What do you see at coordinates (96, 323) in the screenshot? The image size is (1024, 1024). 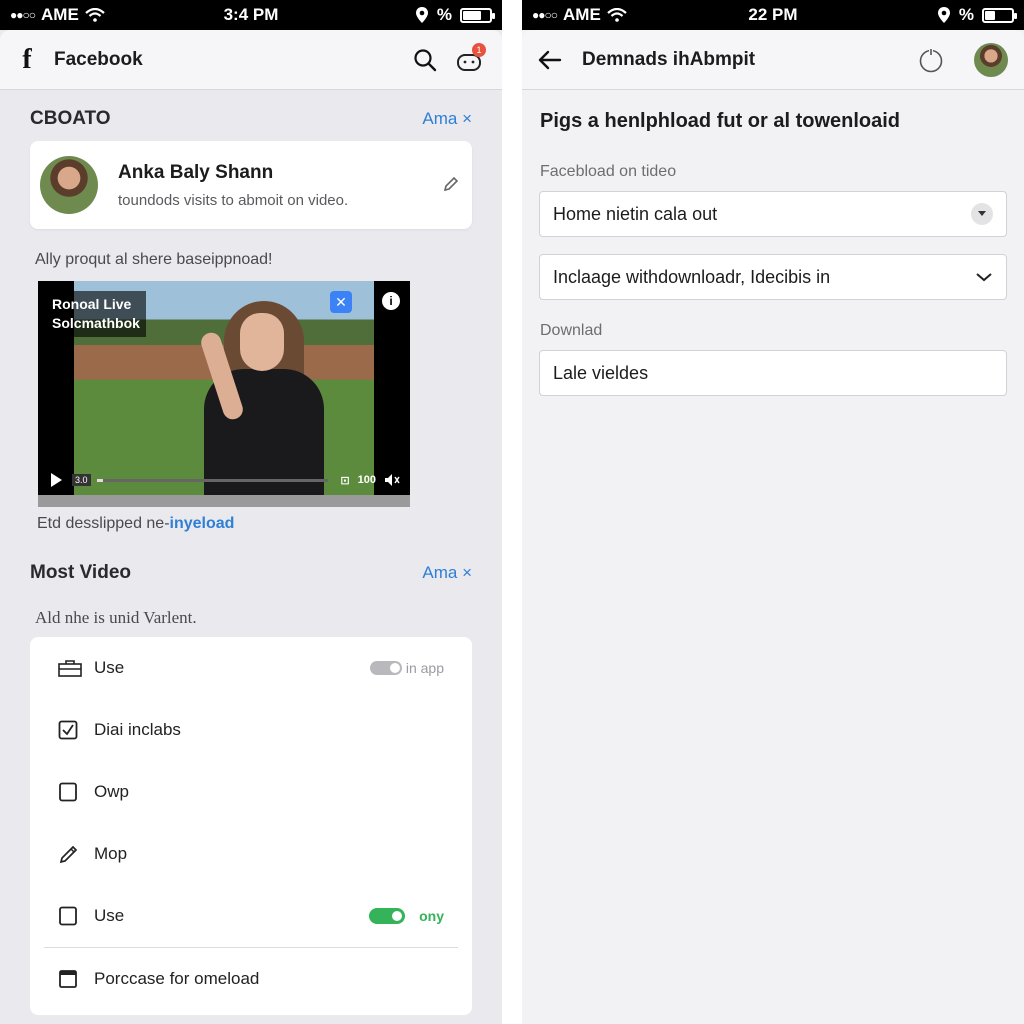 I see `video-title-line2: Solcmathbok` at bounding box center [96, 323].